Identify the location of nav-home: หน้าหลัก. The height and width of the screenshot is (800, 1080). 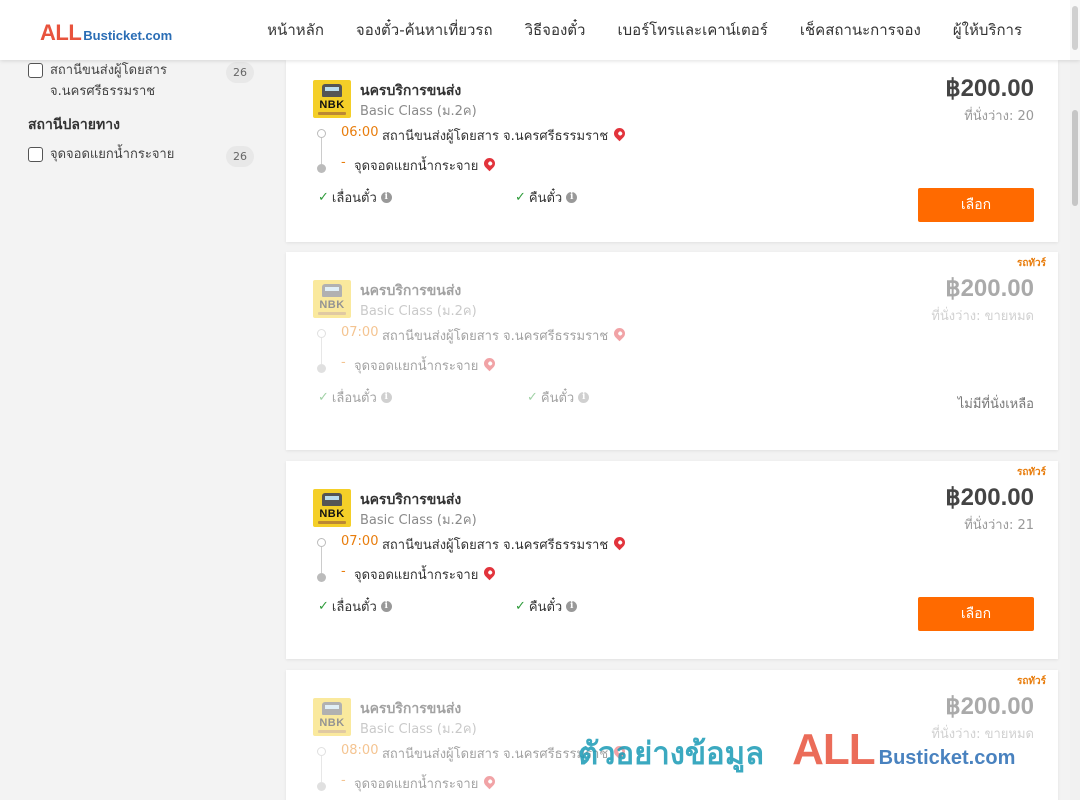
(295, 30).